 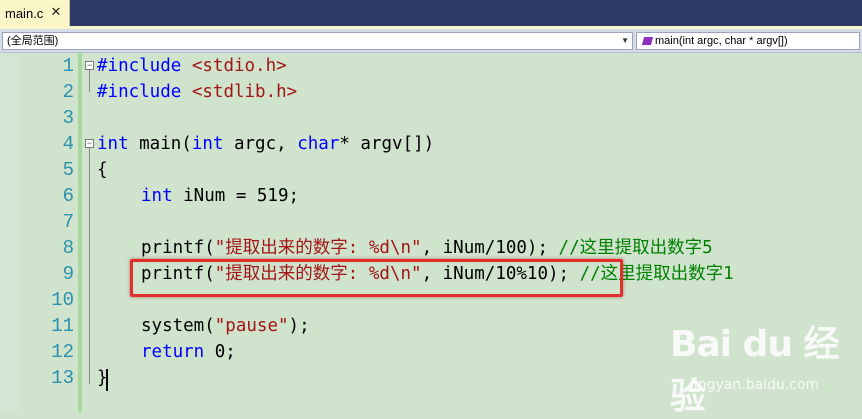 What do you see at coordinates (68, 118) in the screenshot?
I see `line-number: 3` at bounding box center [68, 118].